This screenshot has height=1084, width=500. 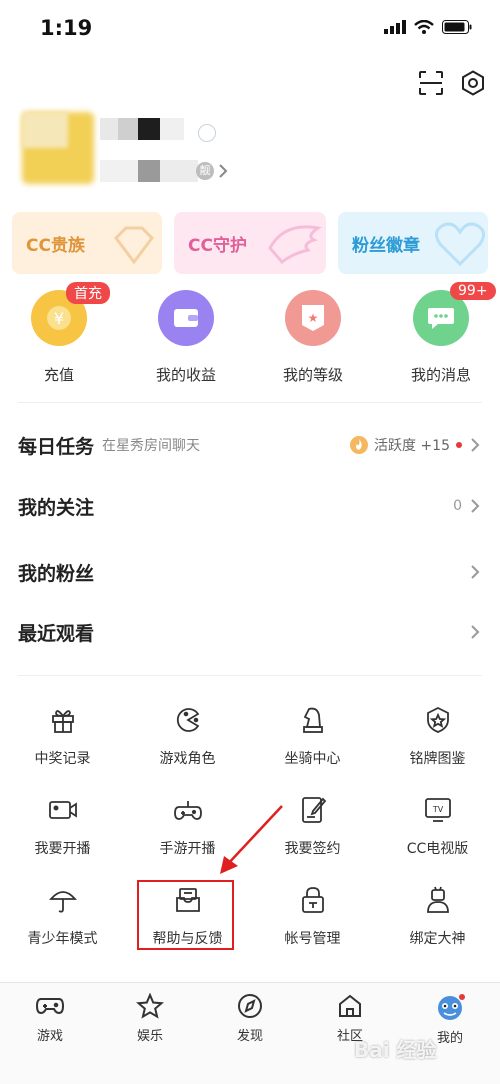 What do you see at coordinates (88, 293) in the screenshot?
I see `first-recharge-badge: 首充` at bounding box center [88, 293].